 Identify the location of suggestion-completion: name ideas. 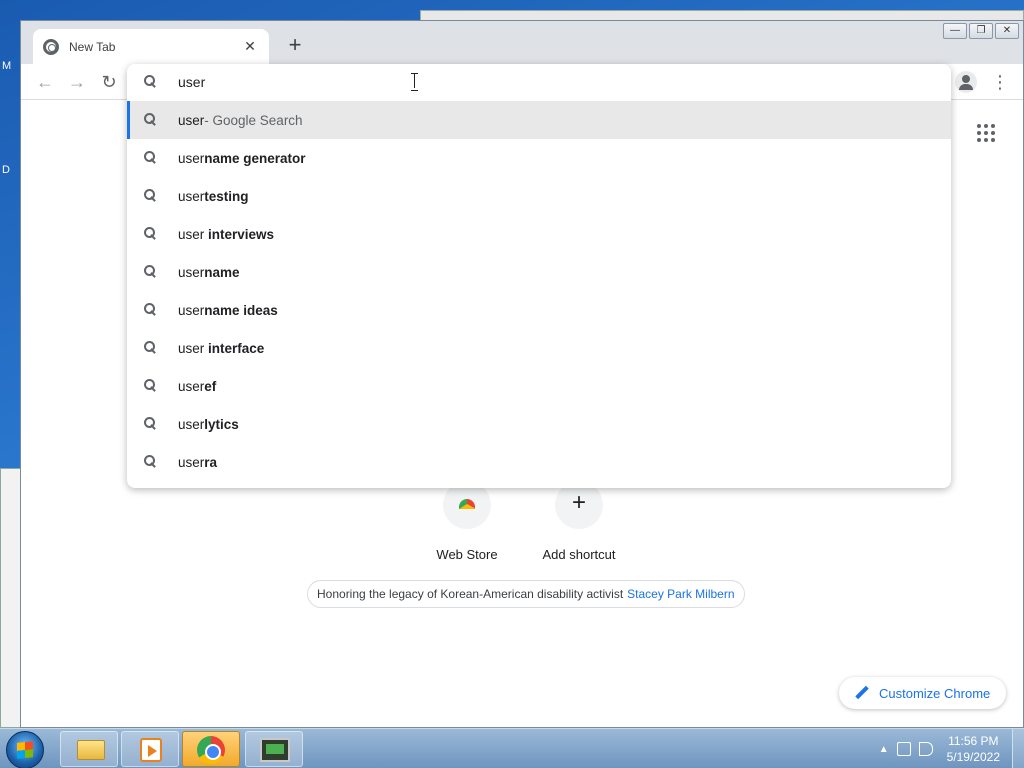
(241, 310).